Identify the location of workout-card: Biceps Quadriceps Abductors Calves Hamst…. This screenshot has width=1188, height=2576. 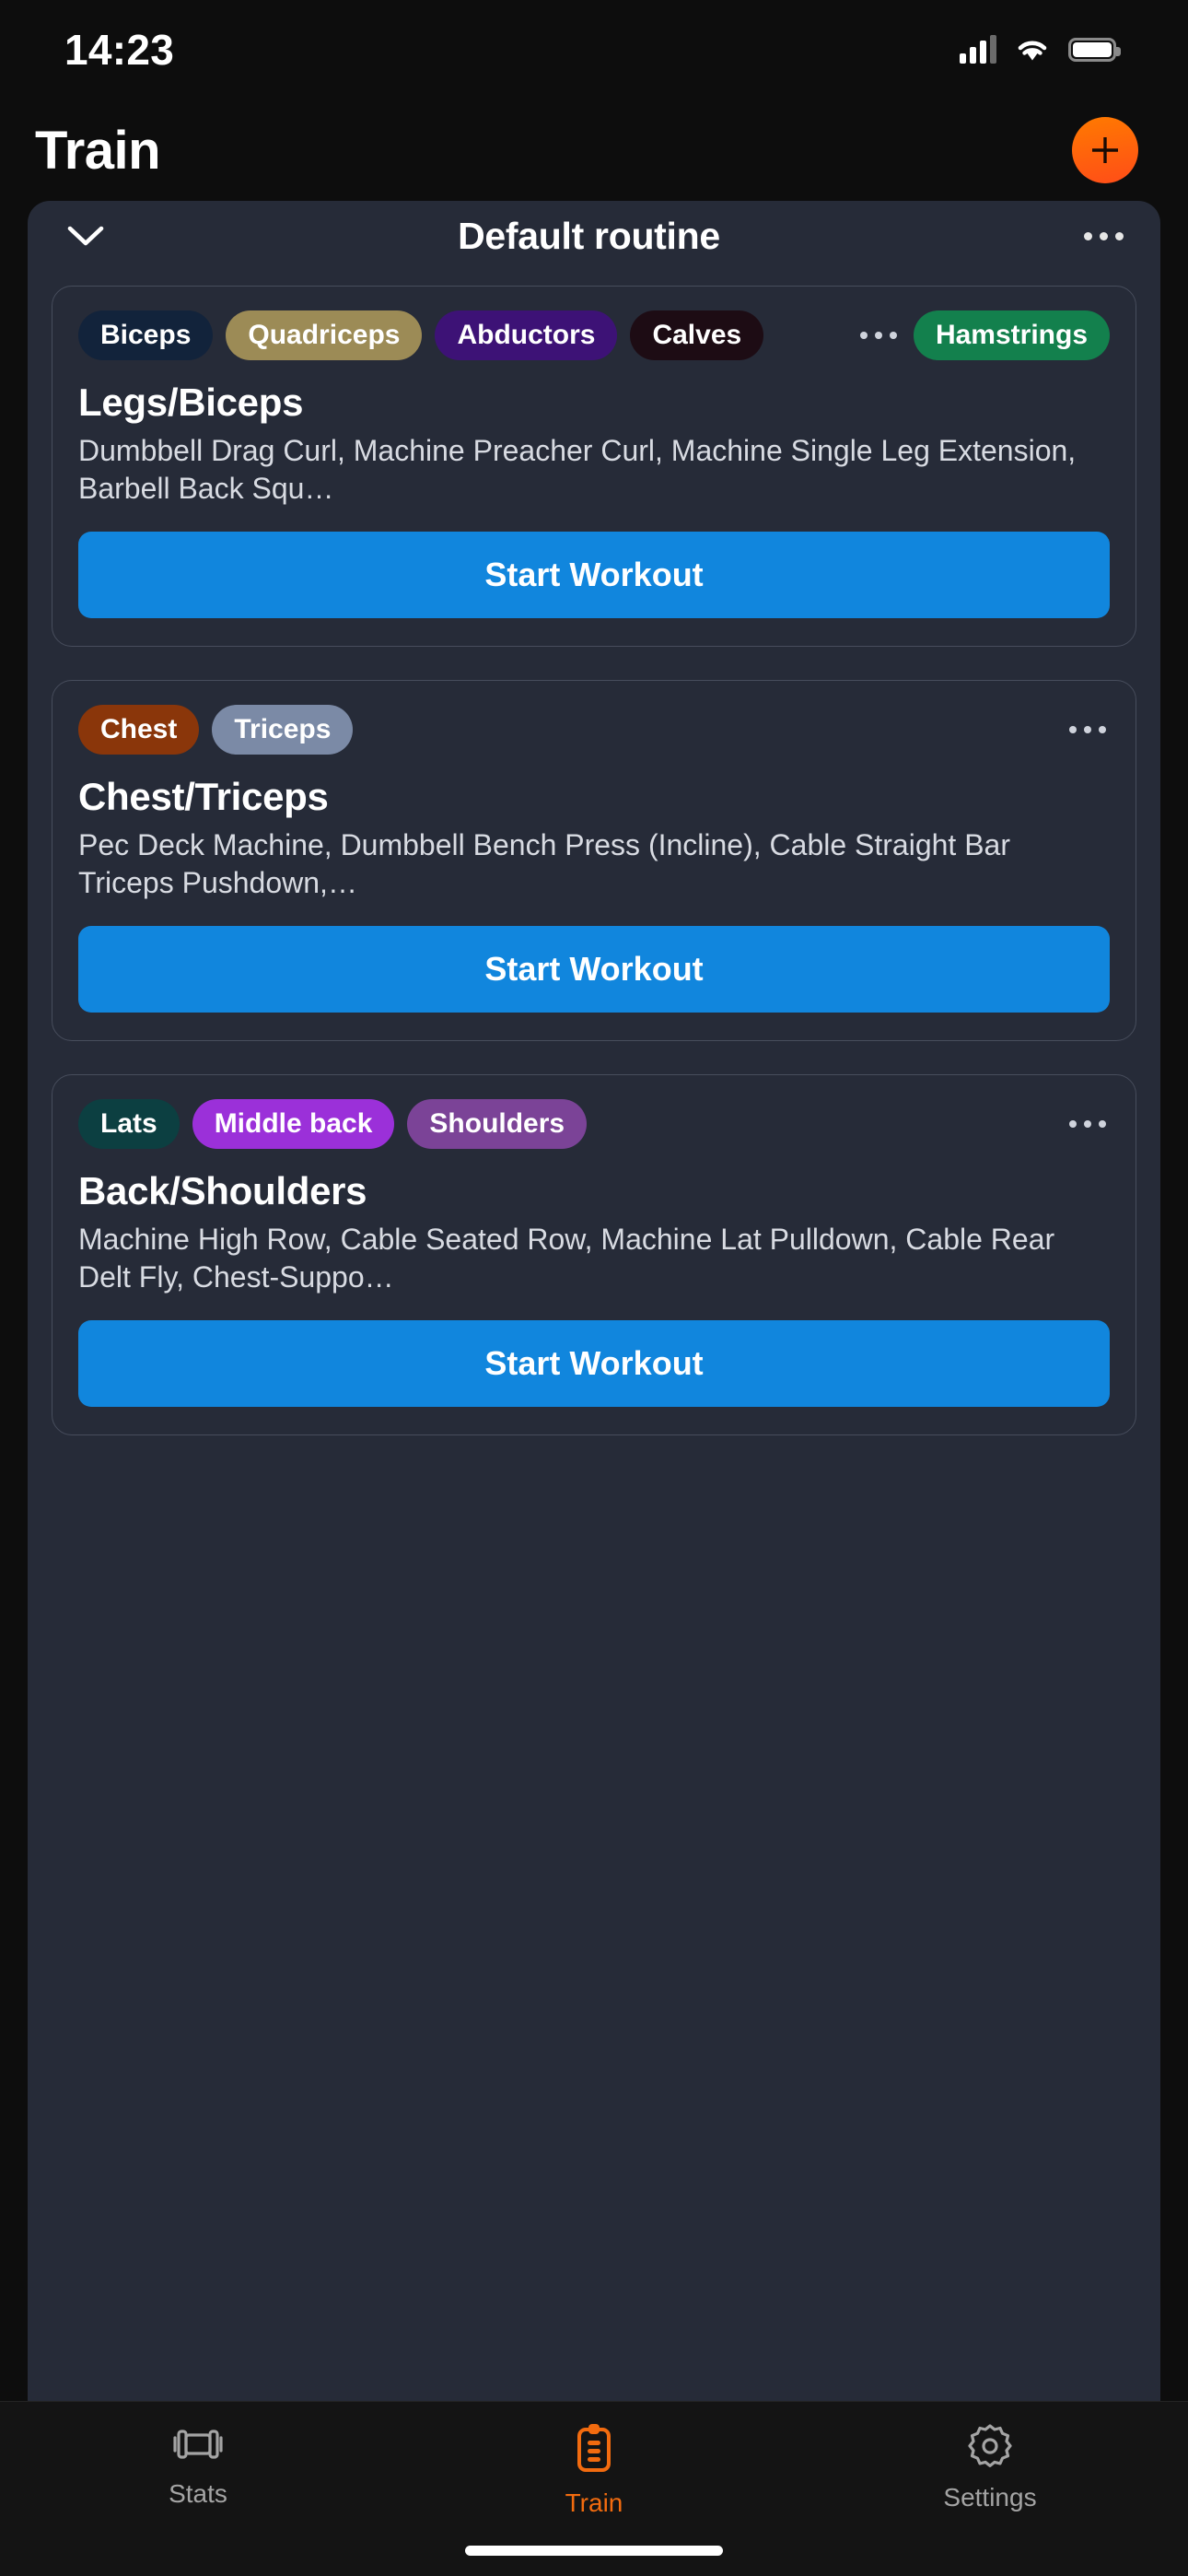
(594, 466).